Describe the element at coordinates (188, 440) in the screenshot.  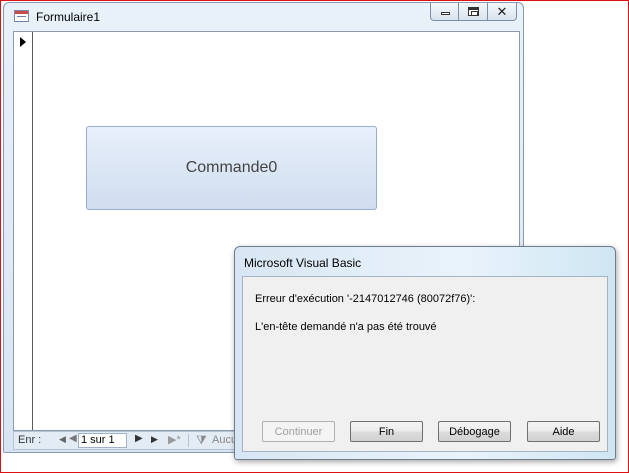
I see `nav-divider` at that location.